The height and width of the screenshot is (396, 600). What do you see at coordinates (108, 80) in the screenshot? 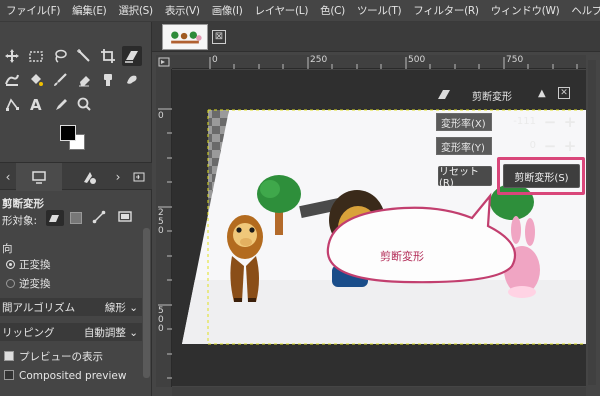
I see `clone-icon` at bounding box center [108, 80].